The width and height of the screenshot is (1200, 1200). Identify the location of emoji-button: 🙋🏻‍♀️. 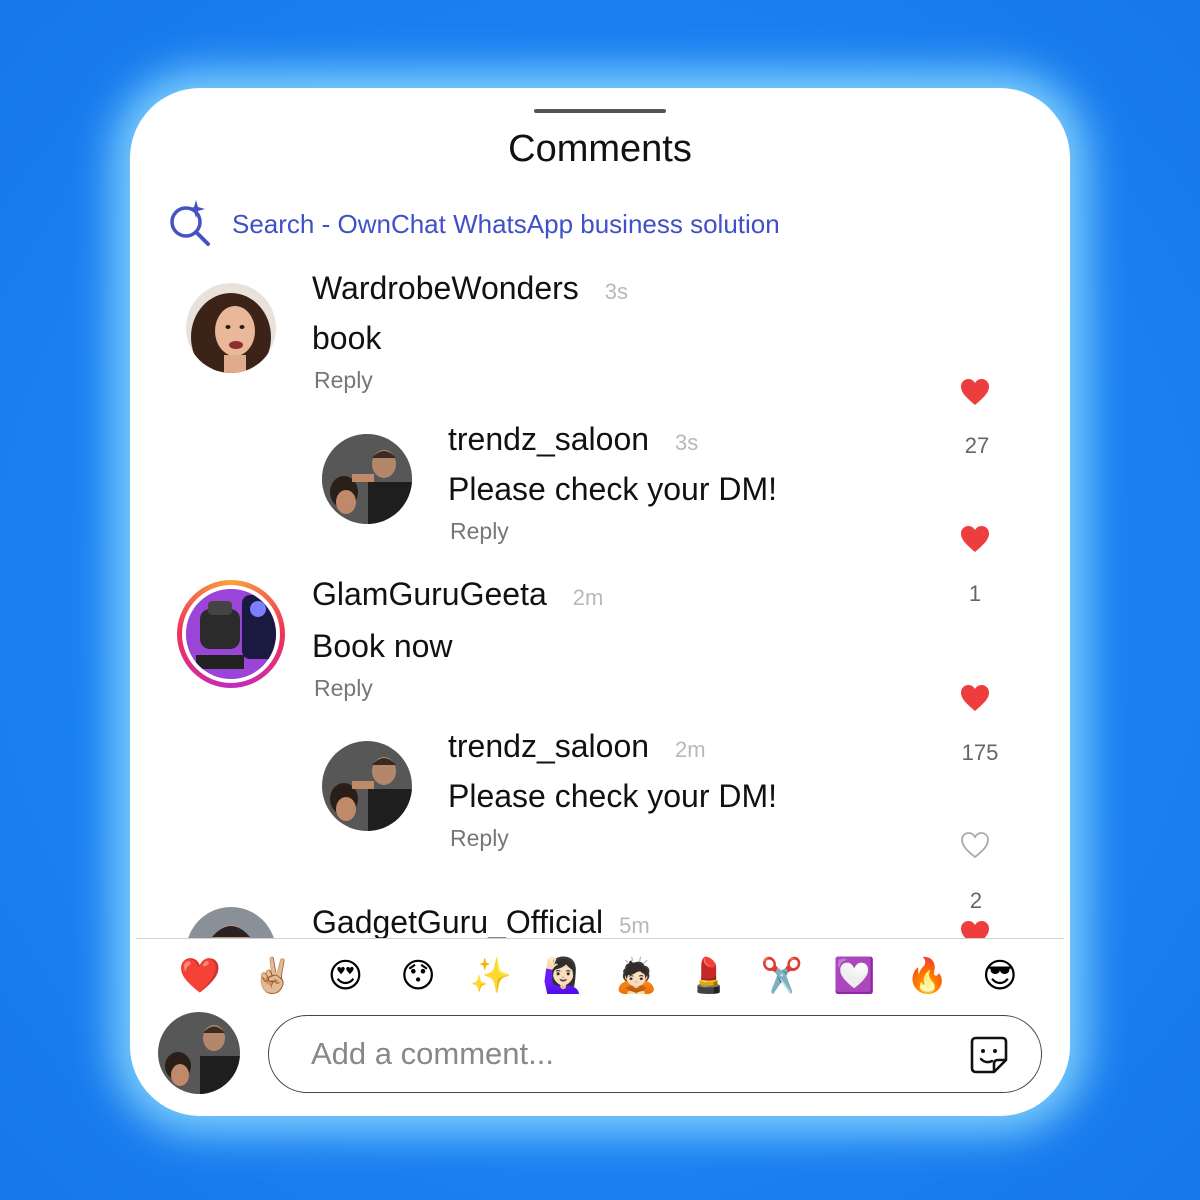
(564, 976).